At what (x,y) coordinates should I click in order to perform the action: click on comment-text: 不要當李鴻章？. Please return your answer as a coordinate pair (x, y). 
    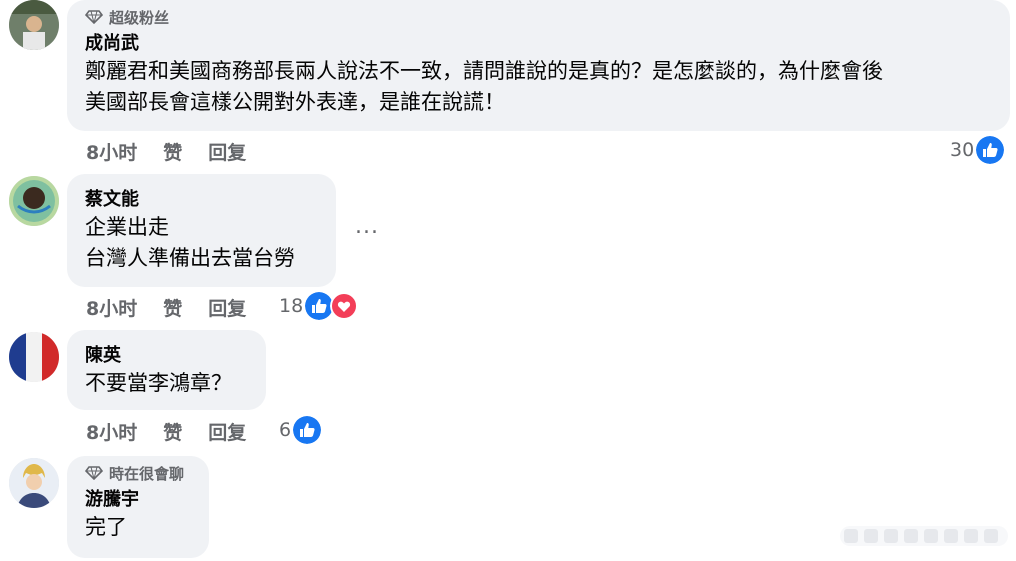
    Looking at the image, I should click on (158, 383).